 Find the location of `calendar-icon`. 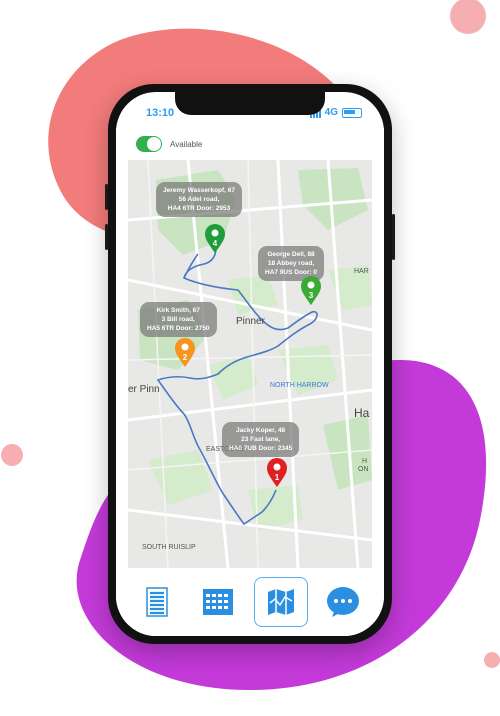

calendar-icon is located at coordinates (218, 602).